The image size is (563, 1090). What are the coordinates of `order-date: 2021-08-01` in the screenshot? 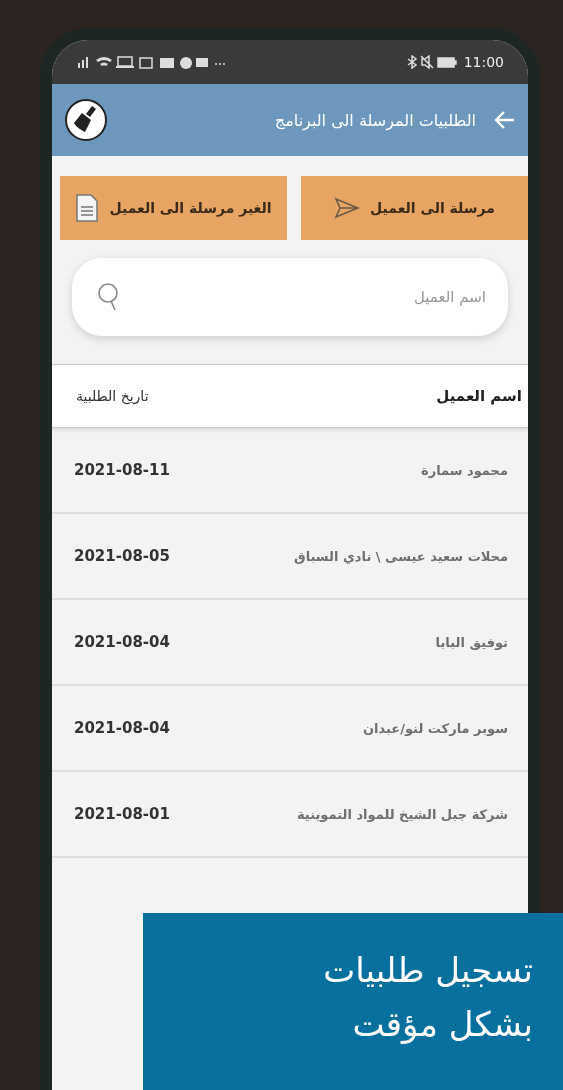 It's located at (122, 814).